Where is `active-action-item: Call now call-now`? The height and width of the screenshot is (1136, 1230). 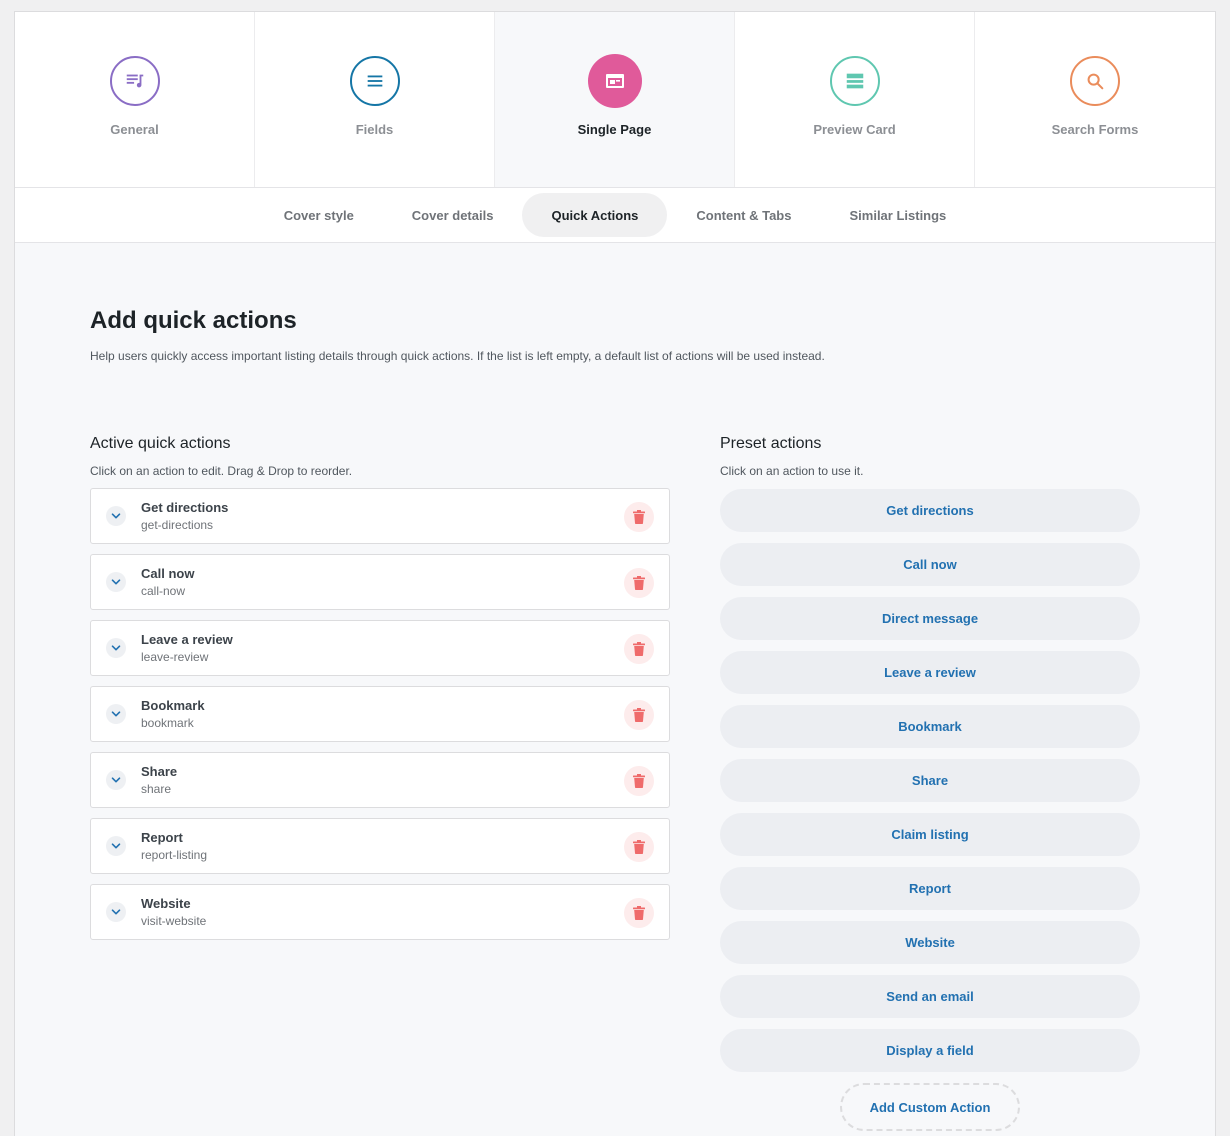 active-action-item: Call now call-now is located at coordinates (380, 582).